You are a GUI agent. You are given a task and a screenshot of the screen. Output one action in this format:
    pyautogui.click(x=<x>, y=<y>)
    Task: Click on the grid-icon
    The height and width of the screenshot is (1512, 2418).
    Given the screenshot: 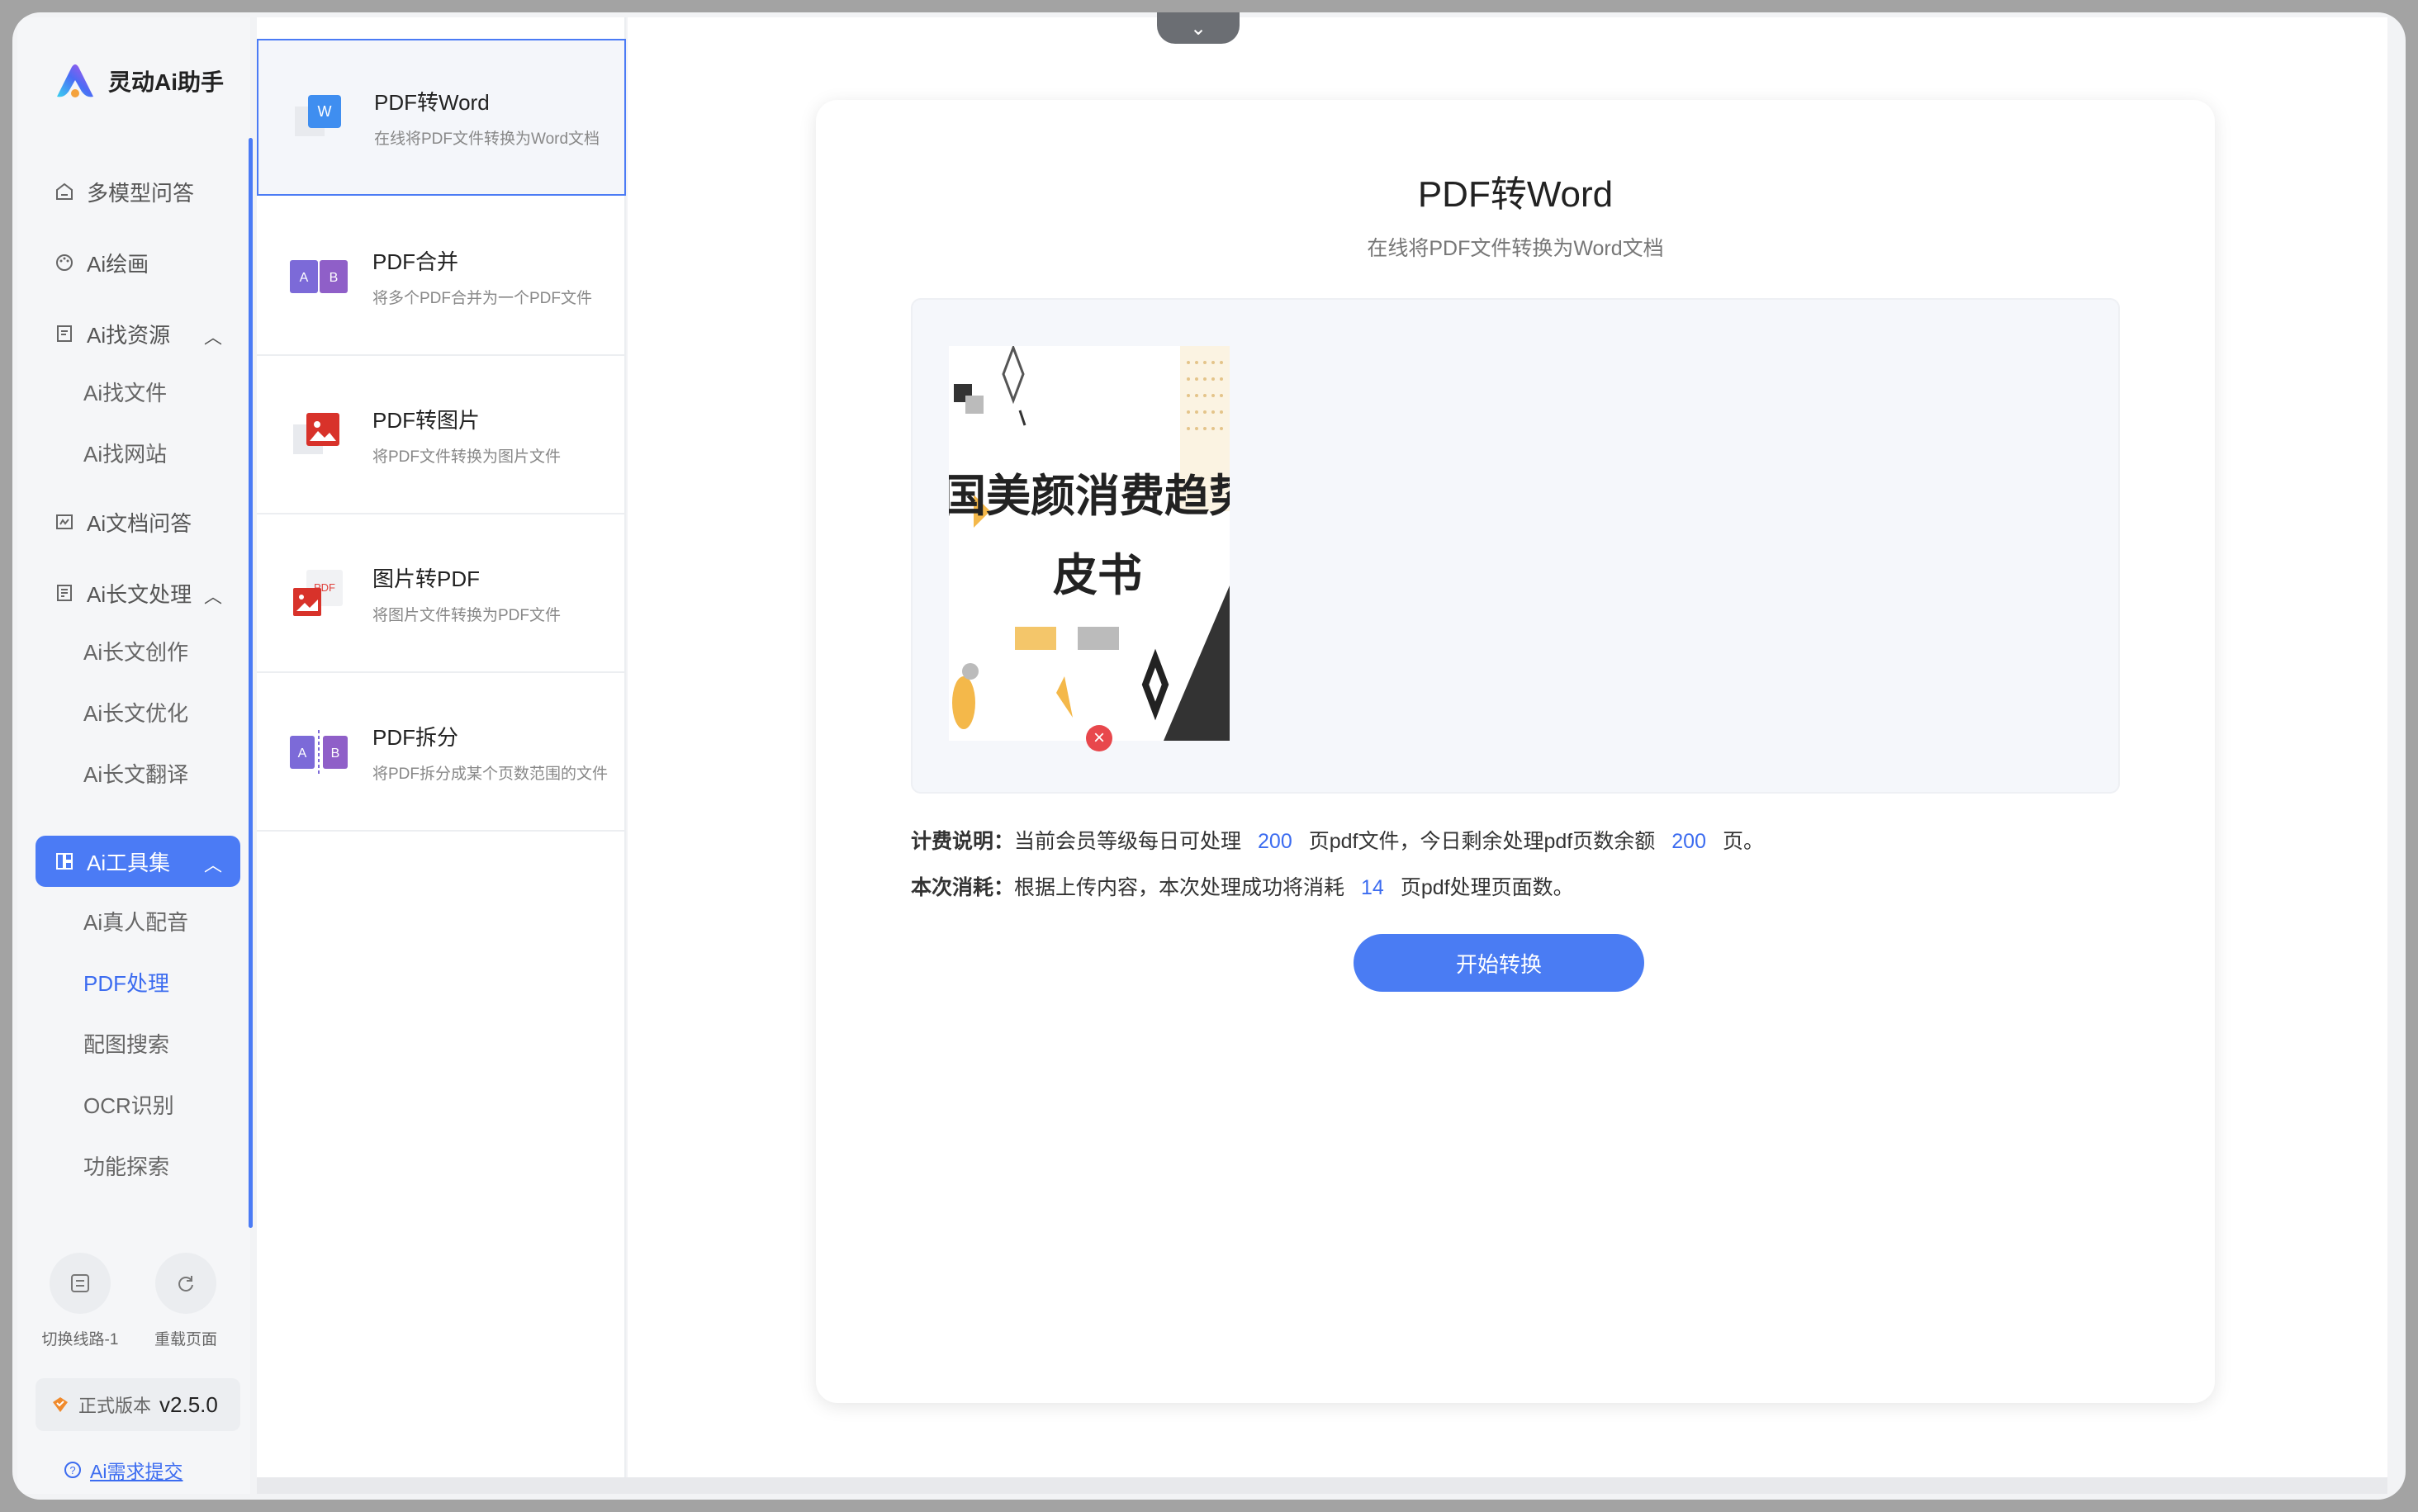 What is the action you would take?
    pyautogui.click(x=64, y=861)
    